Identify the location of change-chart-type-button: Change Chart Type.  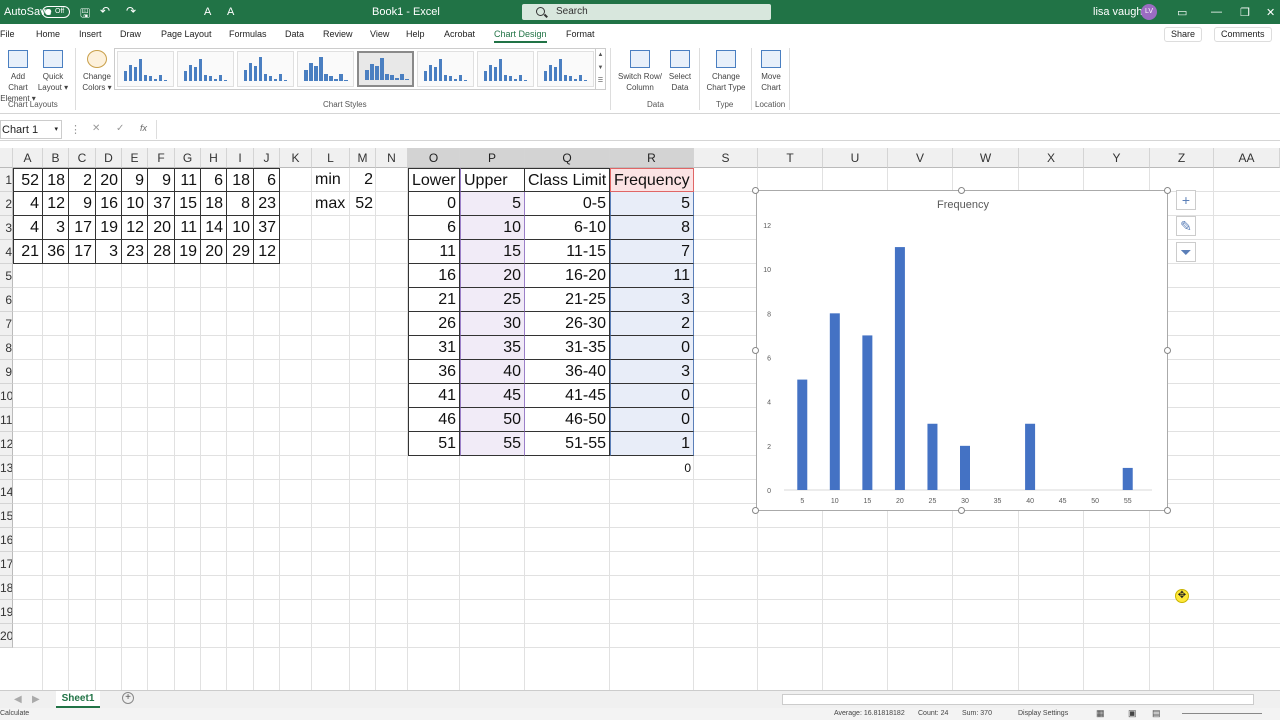
(726, 71).